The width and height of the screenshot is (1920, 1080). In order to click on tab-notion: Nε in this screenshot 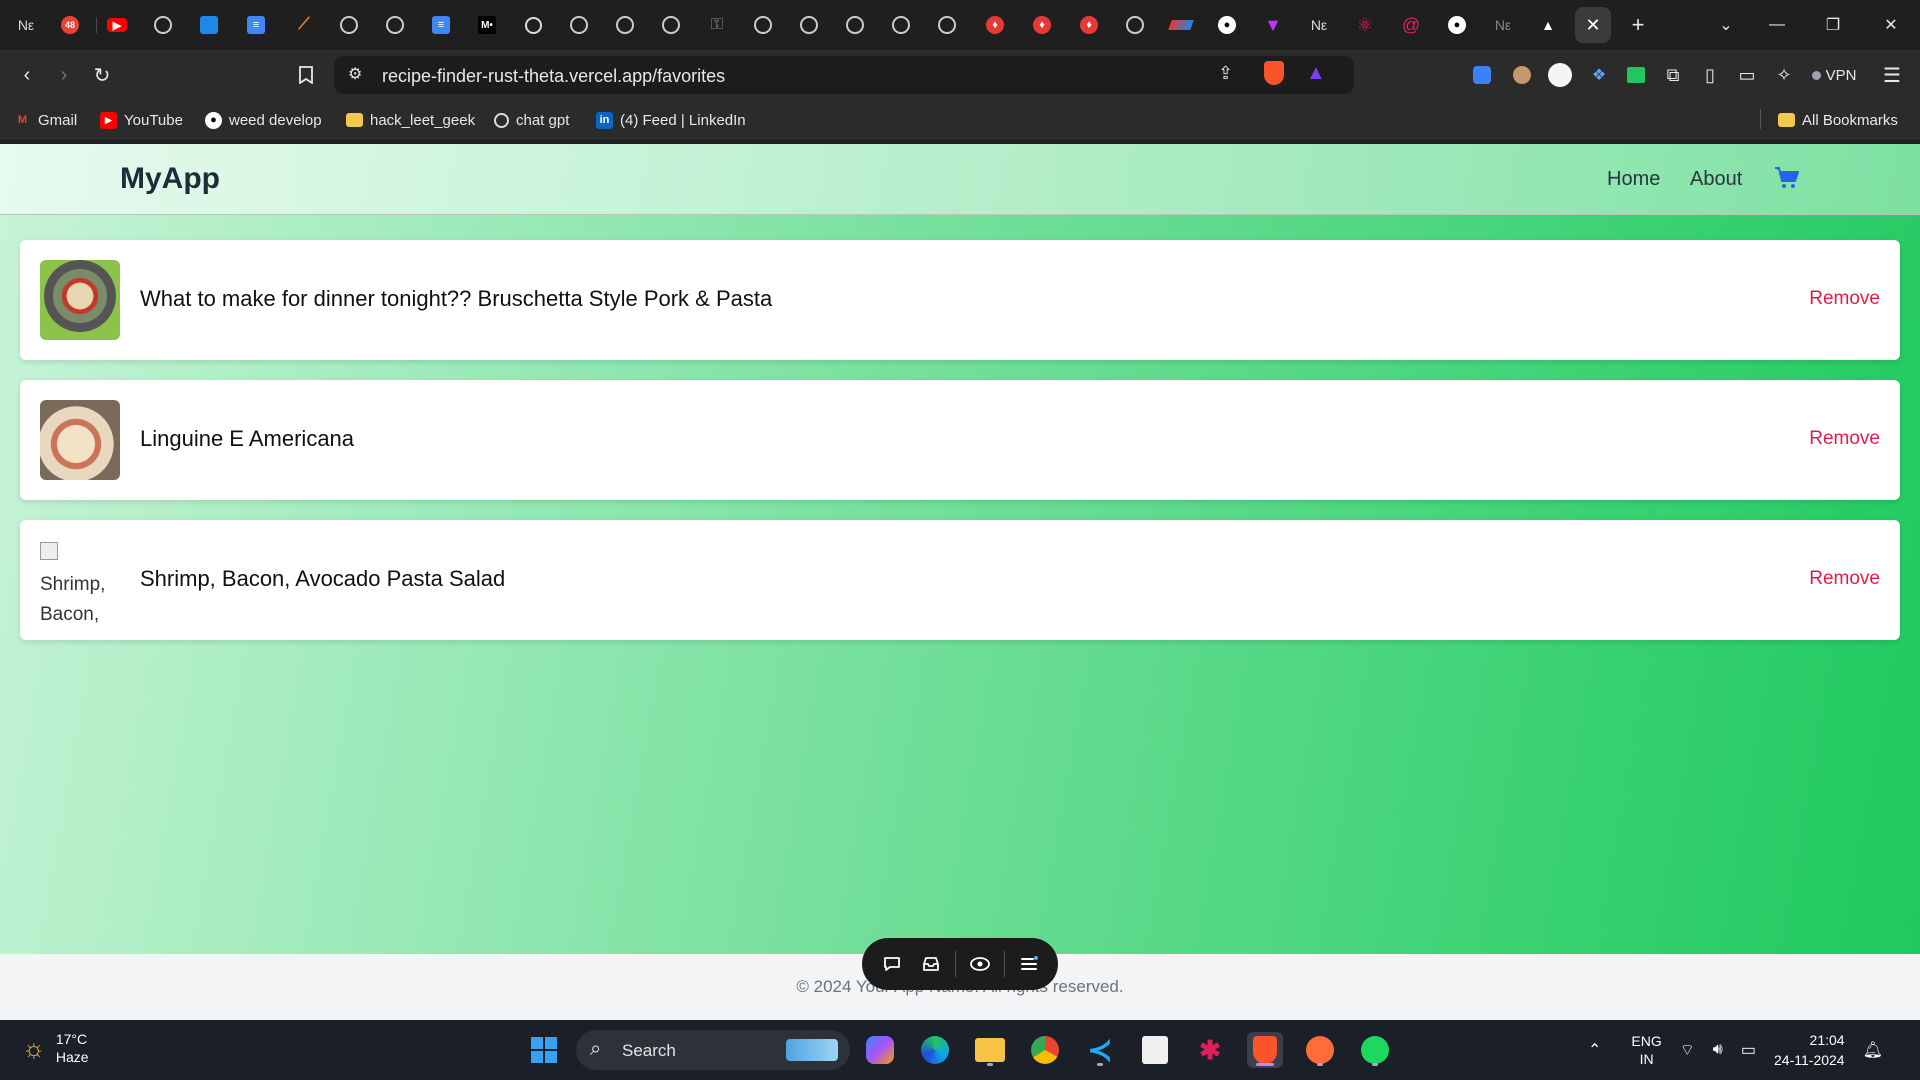, I will do `click(26, 25)`.